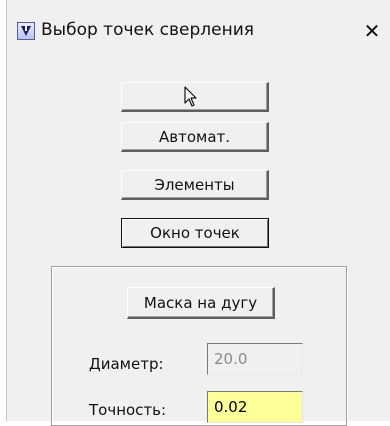 Image resolution: width=390 pixels, height=426 pixels. Describe the element at coordinates (147, 30) in the screenshot. I see `window-title: Выбор точек сверления` at that location.